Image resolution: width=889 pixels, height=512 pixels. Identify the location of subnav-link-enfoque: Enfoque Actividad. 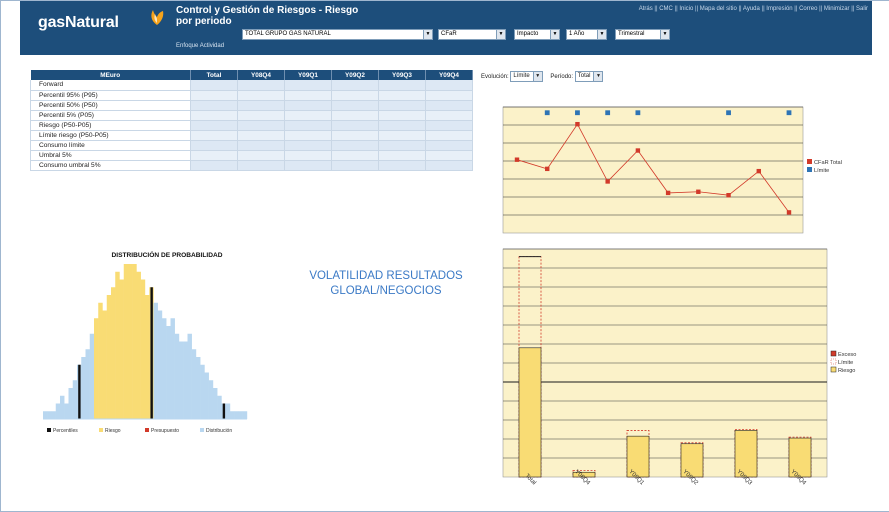
(200, 46).